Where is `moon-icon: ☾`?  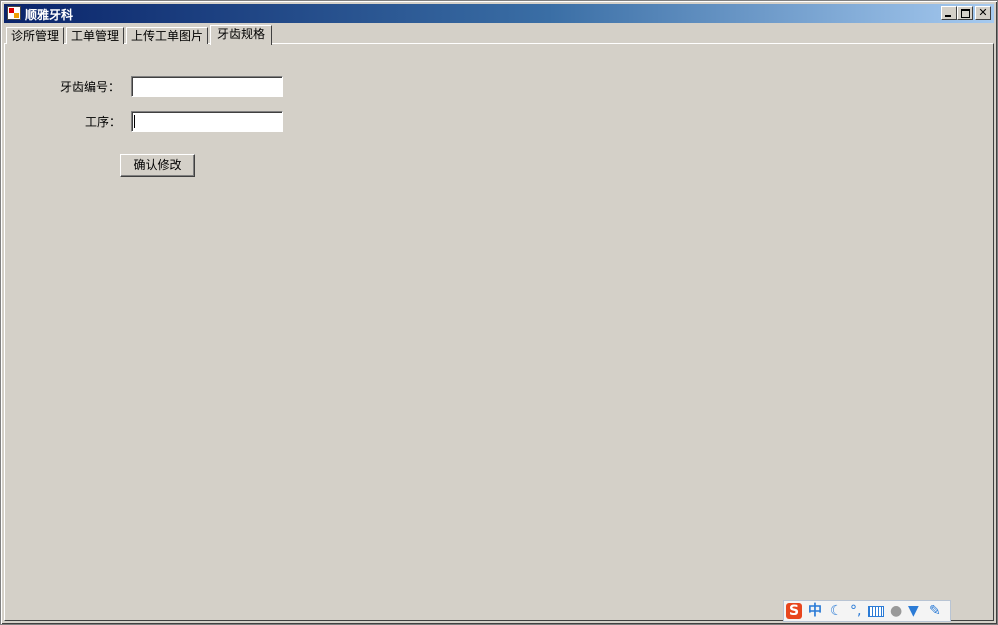 moon-icon: ☾ is located at coordinates (836, 611).